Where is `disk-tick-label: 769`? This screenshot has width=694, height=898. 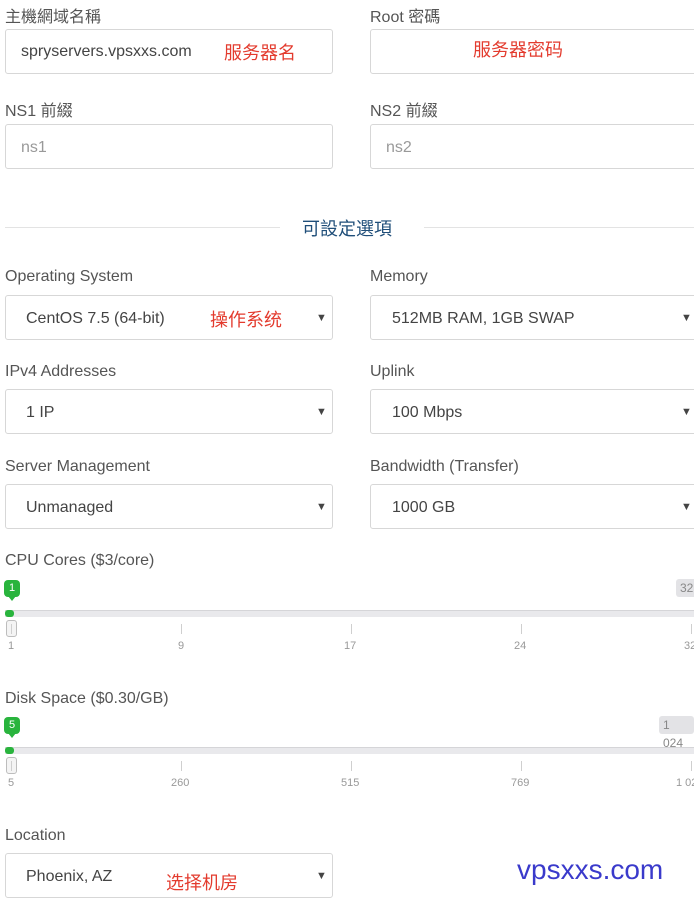 disk-tick-label: 769 is located at coordinates (520, 783).